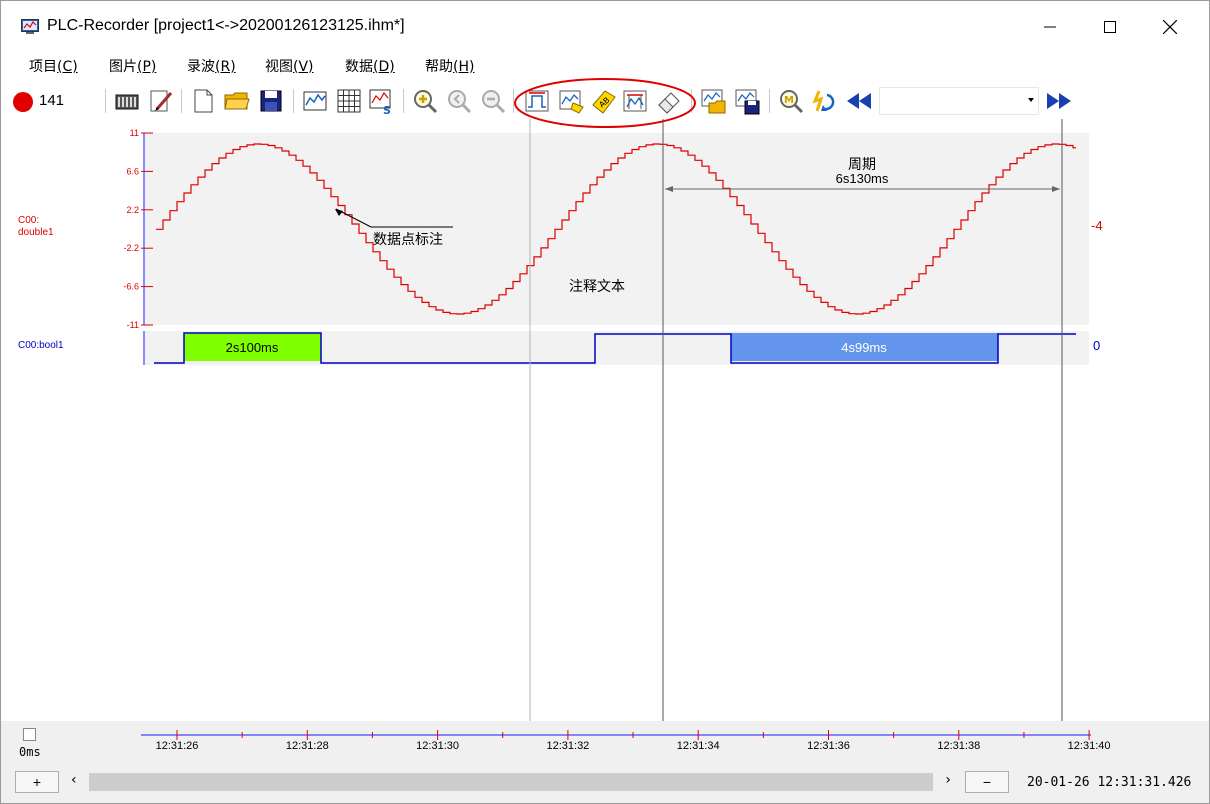  I want to click on period-value: 6s130ms, so click(862, 178).